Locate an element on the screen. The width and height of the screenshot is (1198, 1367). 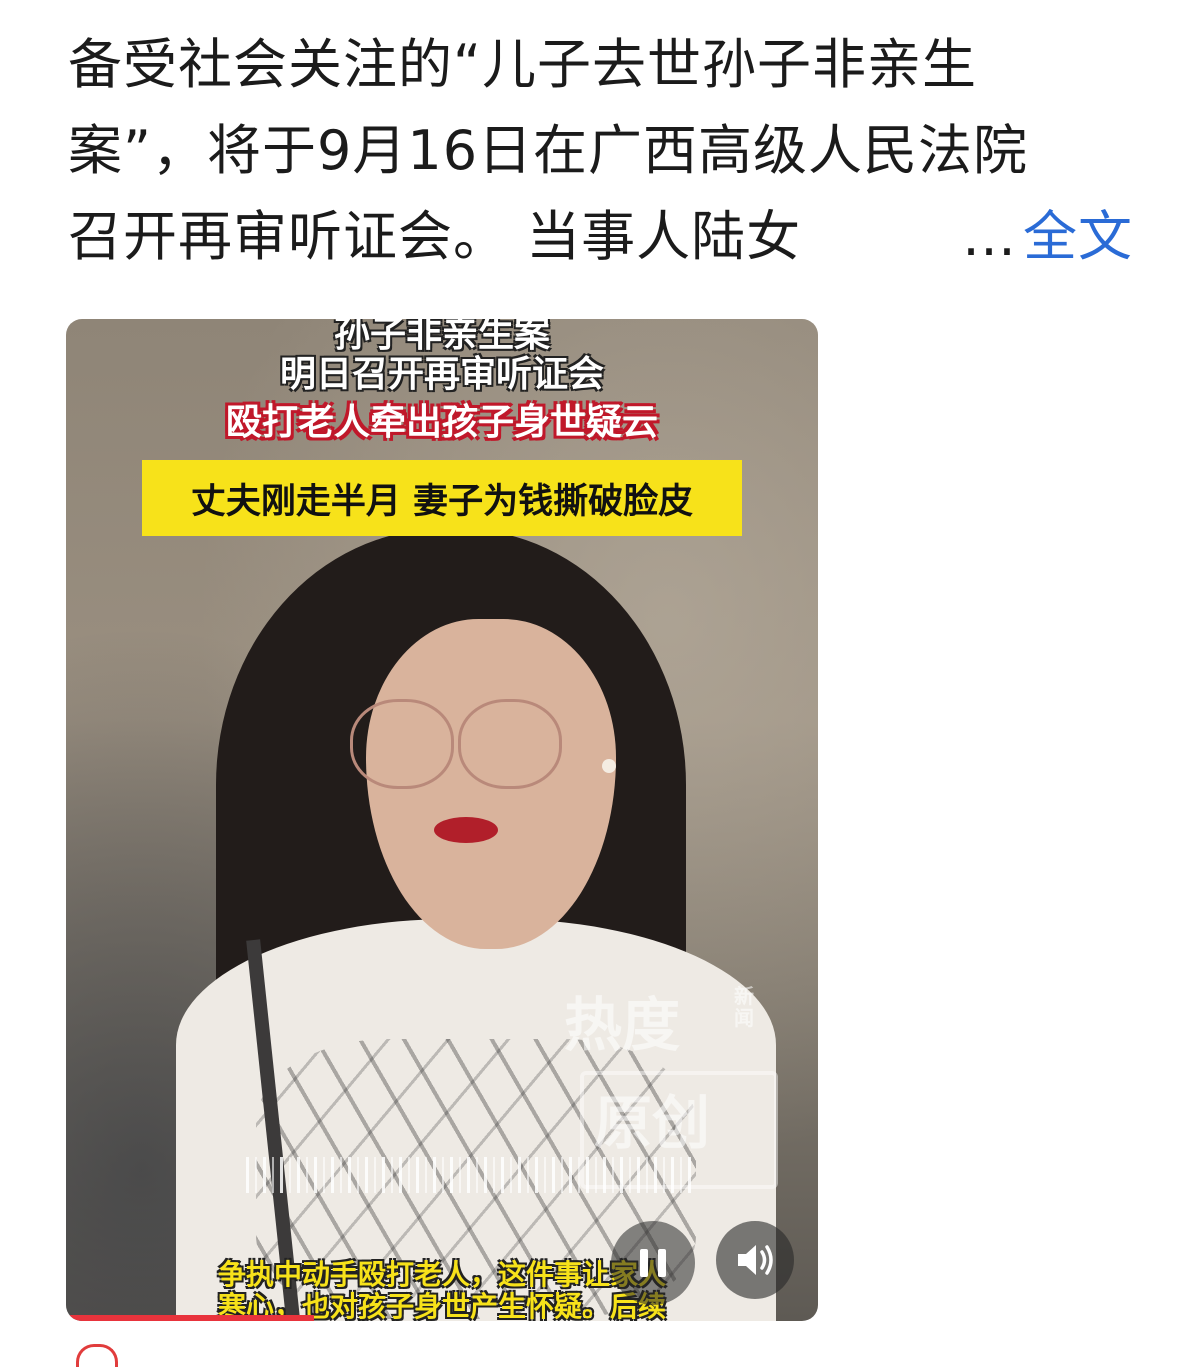
video-earring is located at coordinates (609, 766).